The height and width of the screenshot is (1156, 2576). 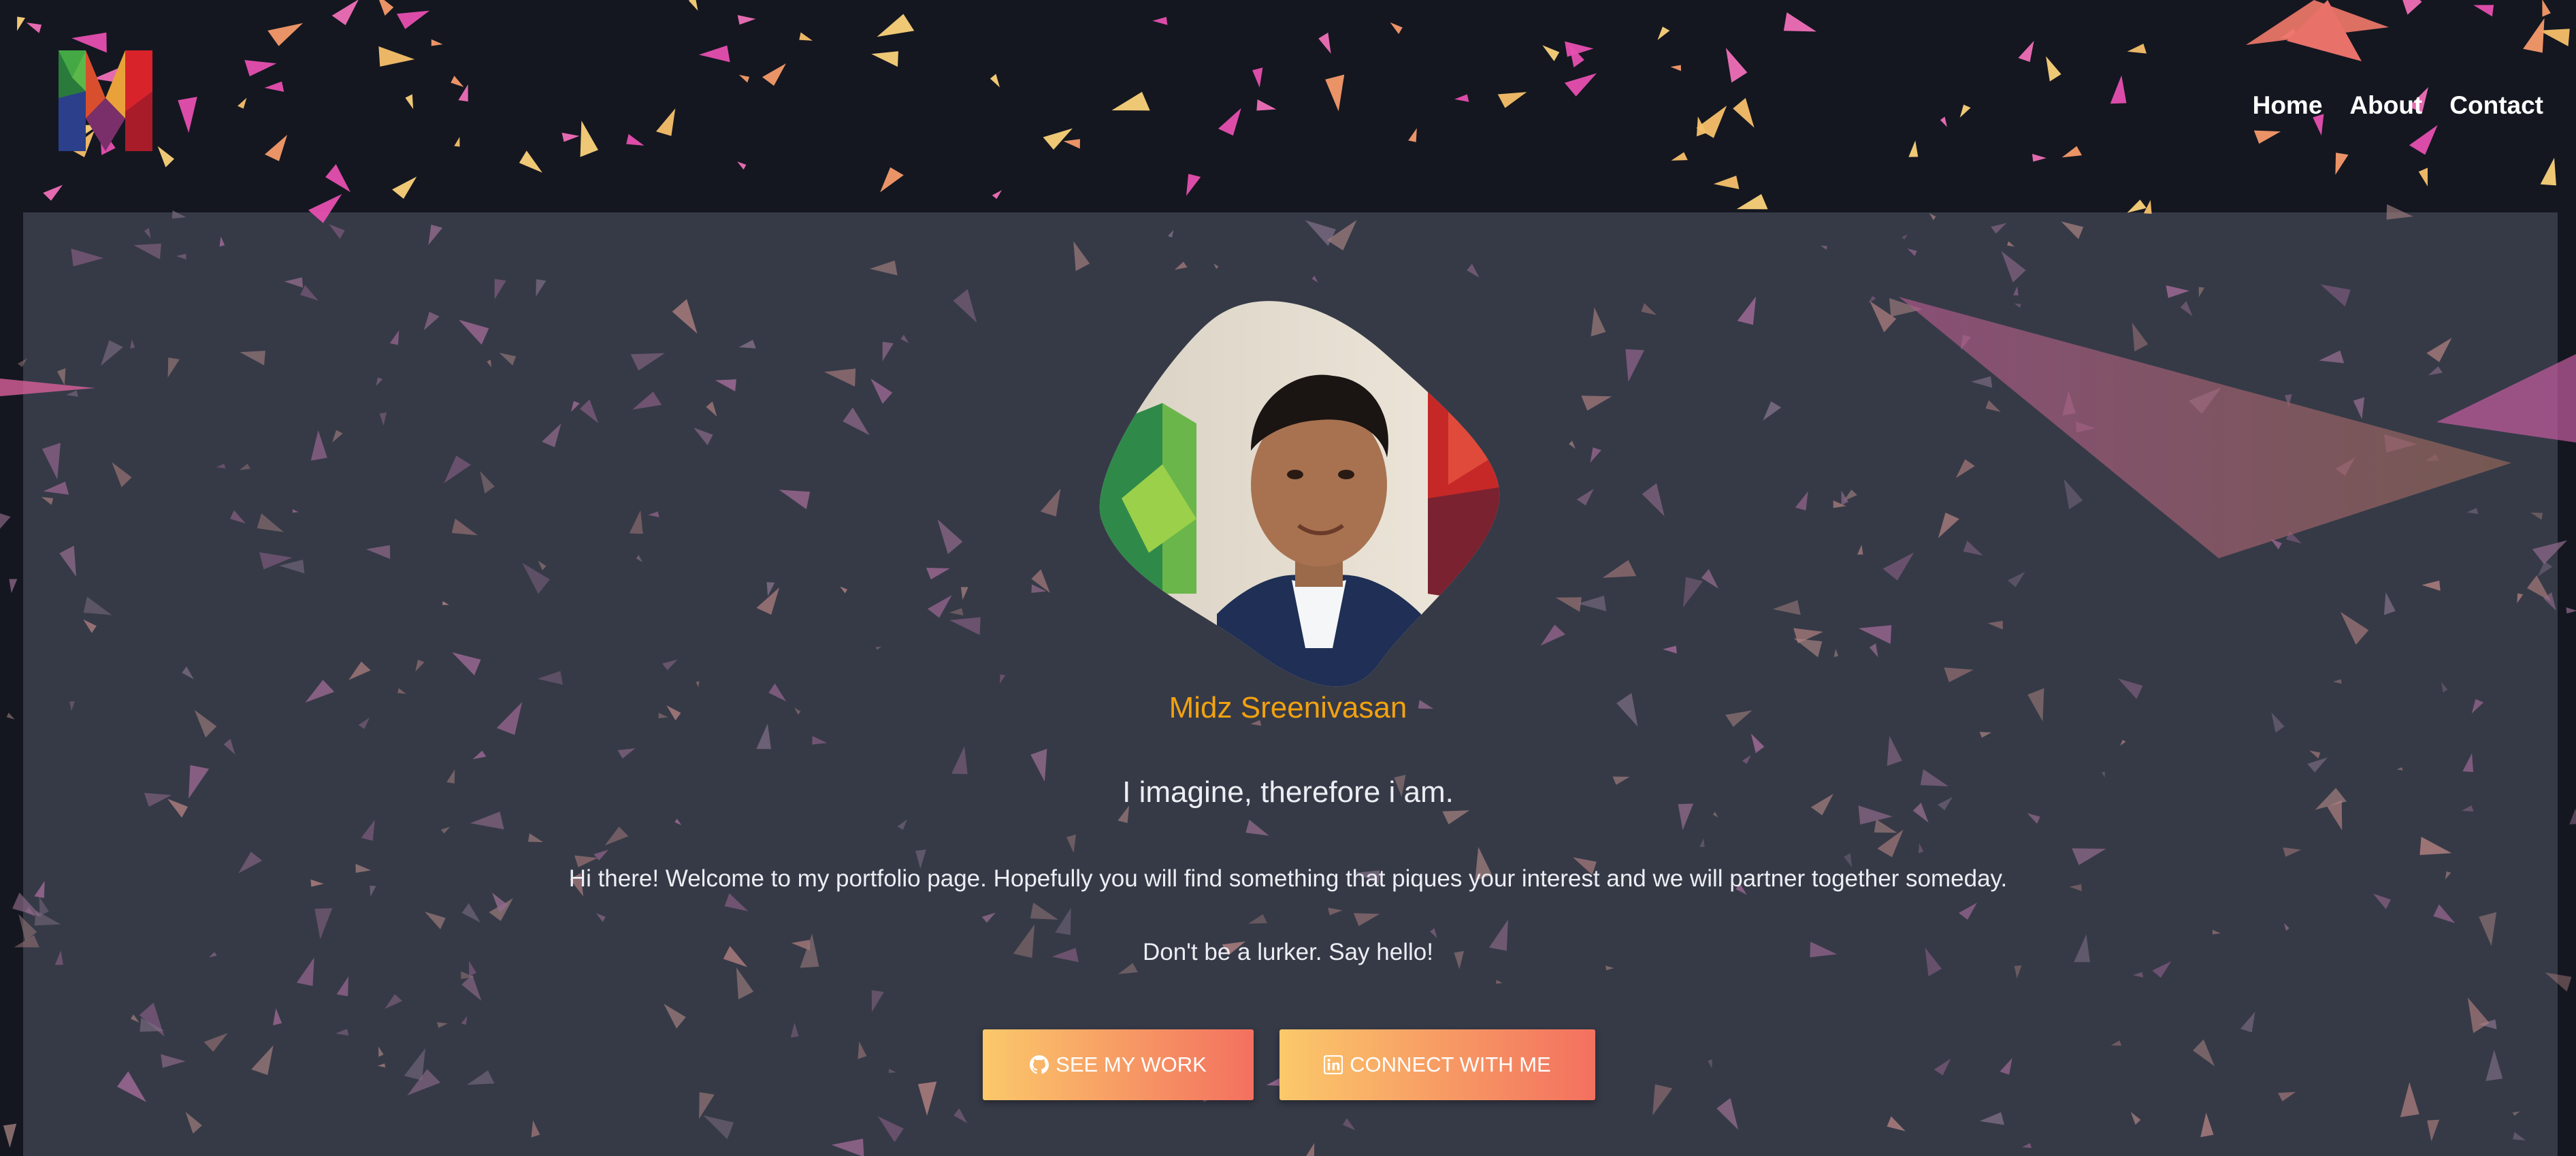 What do you see at coordinates (2496, 106) in the screenshot?
I see `nav-contact: Contact` at bounding box center [2496, 106].